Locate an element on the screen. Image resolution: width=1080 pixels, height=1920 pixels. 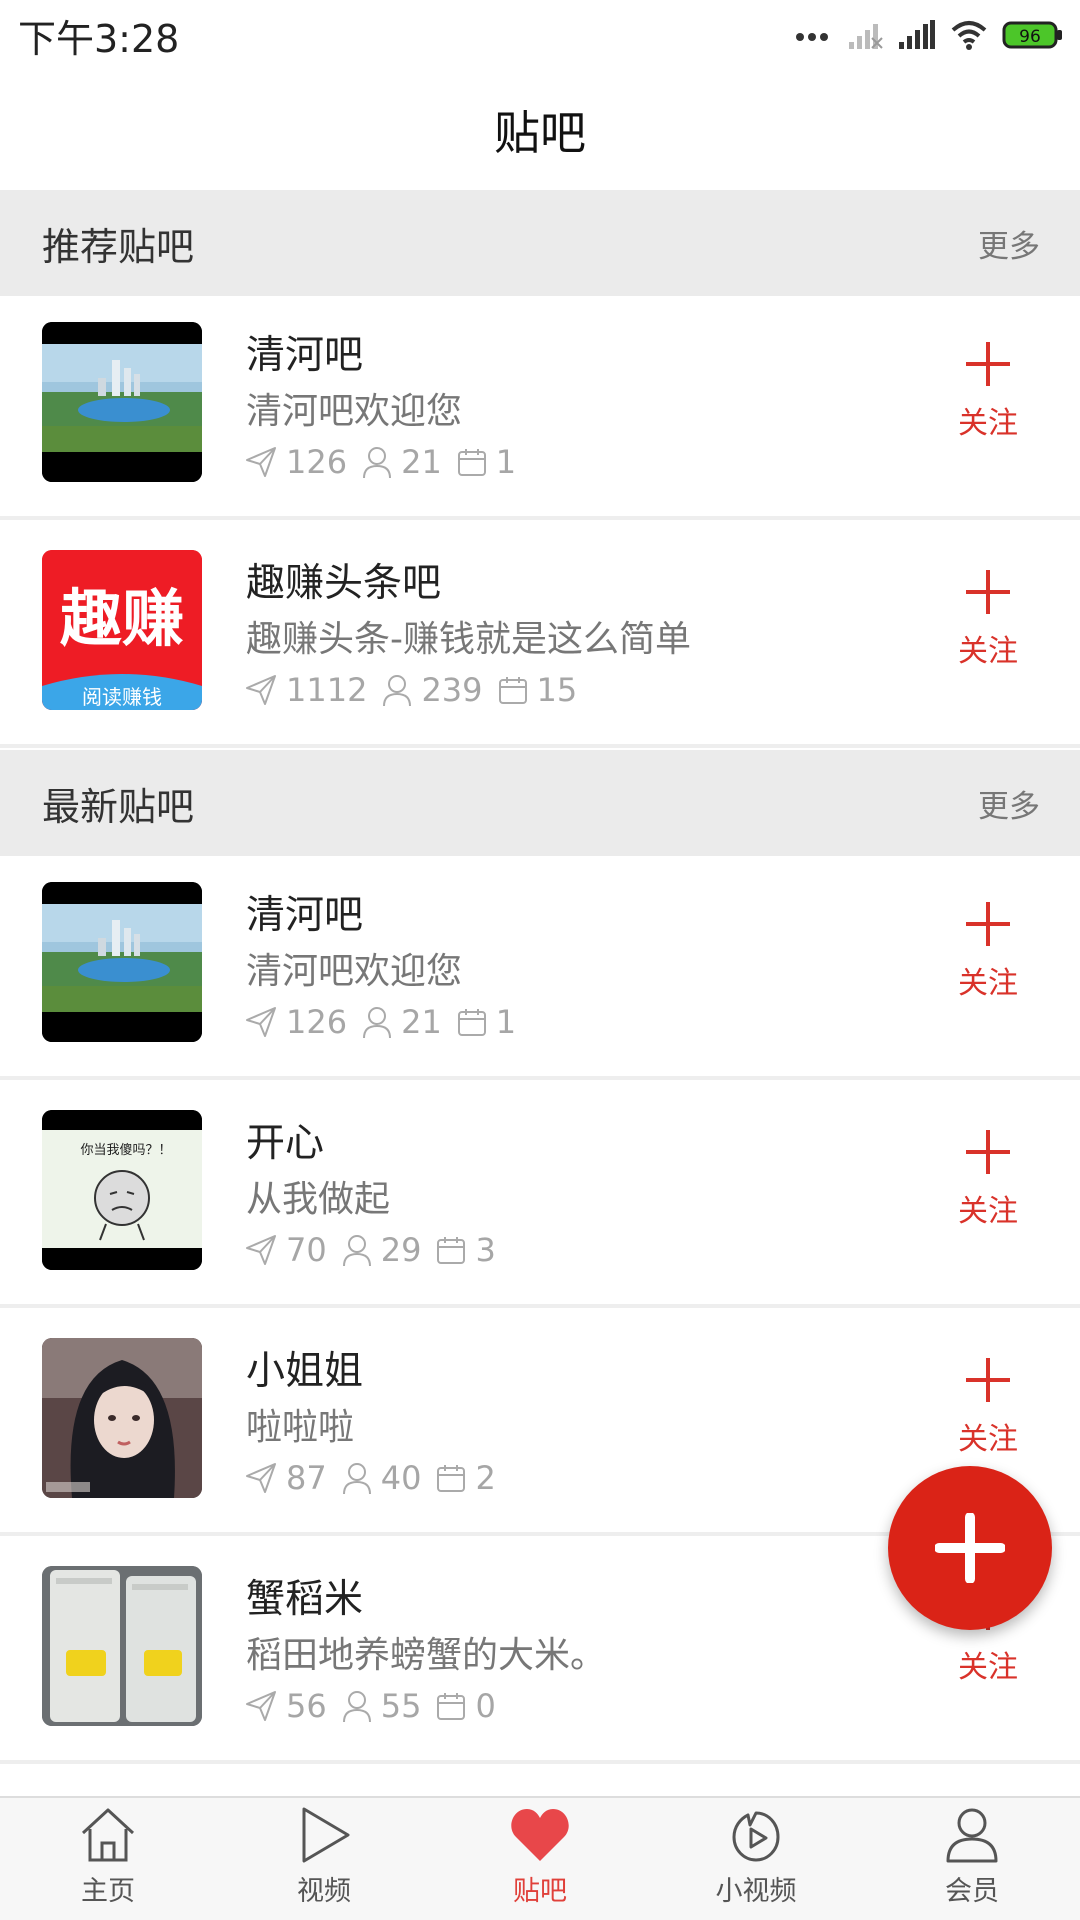
user-icon is located at coordinates (972, 1835).